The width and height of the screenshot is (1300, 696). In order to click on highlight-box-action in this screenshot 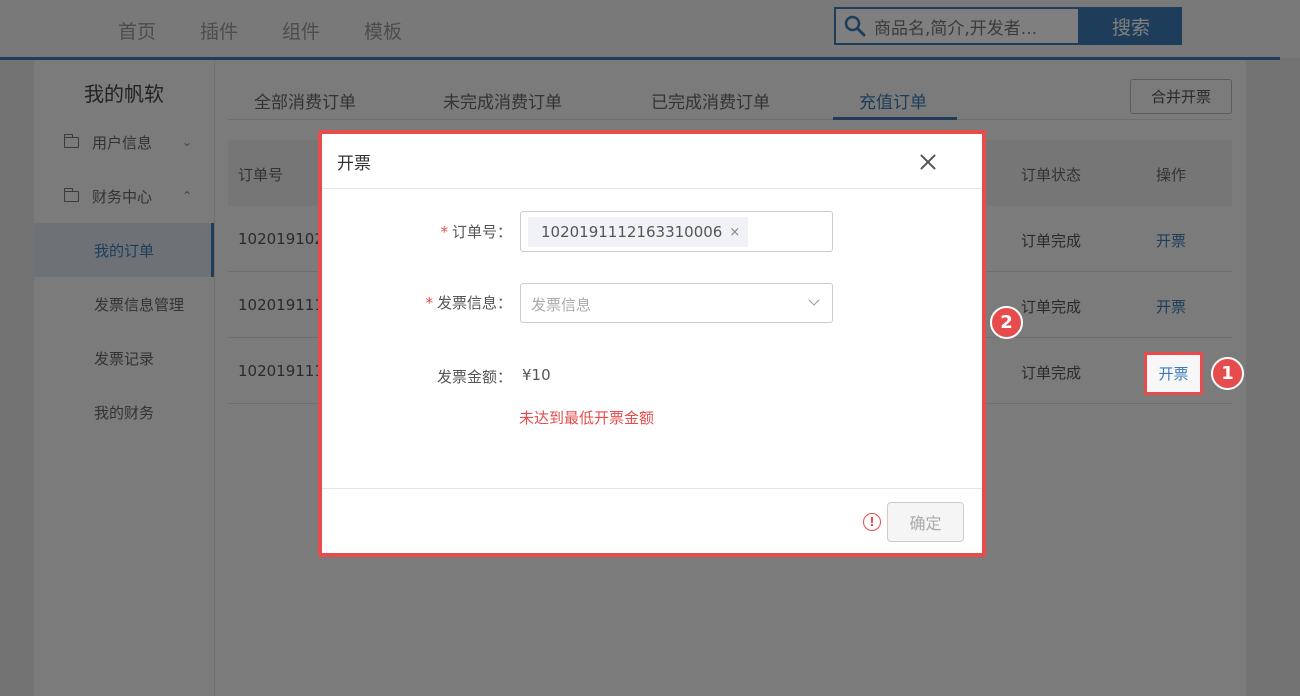, I will do `click(1173, 373)`.